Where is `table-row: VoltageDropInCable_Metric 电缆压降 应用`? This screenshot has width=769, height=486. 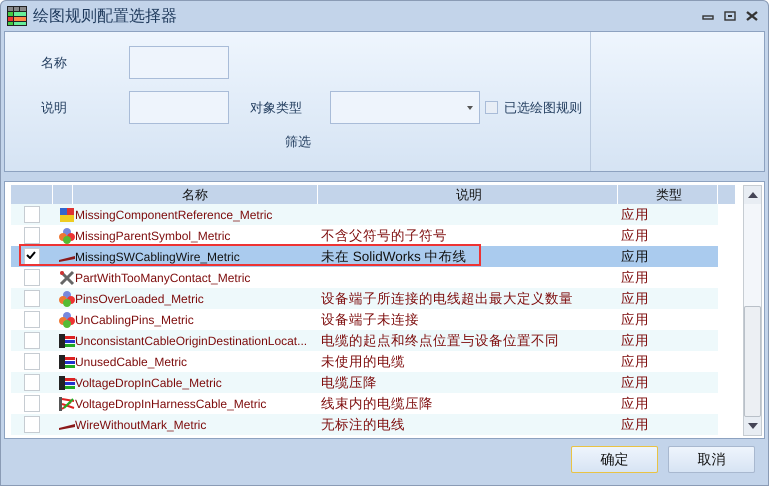
table-row: VoltageDropInCable_Metric 电缆压降 应用 is located at coordinates (364, 382).